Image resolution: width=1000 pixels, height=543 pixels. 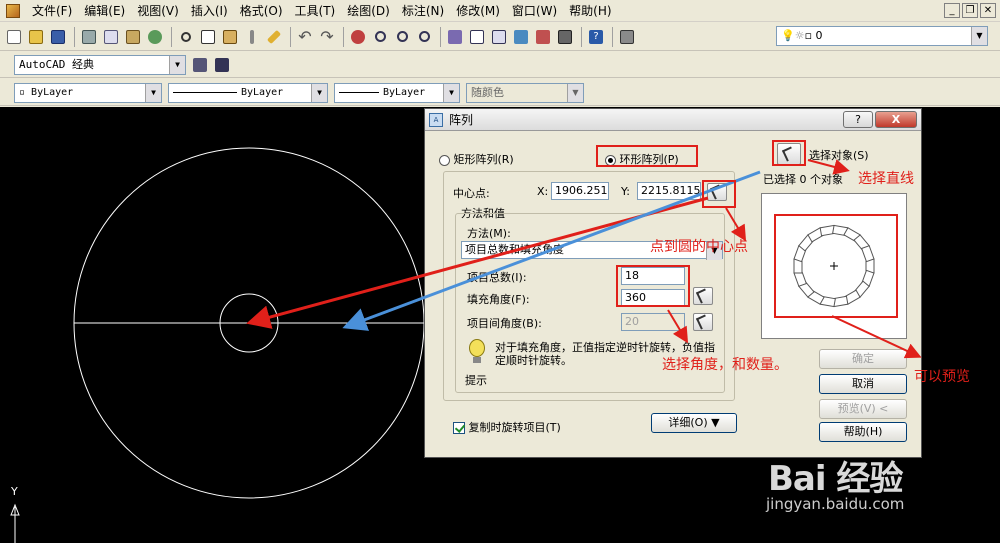 I want to click on arrow-preview, so click(x=876, y=337).